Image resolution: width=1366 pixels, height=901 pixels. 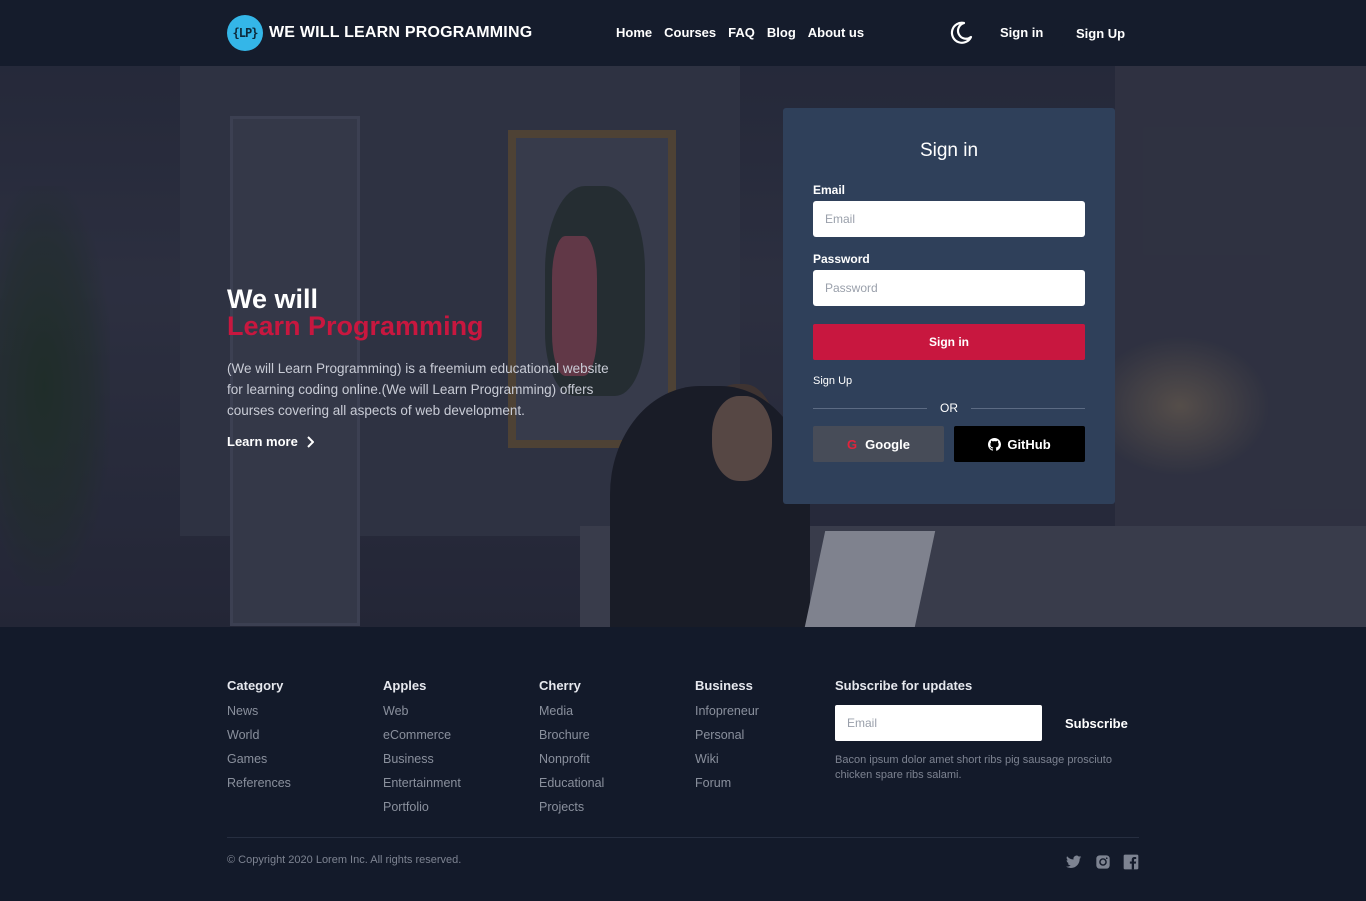 What do you see at coordinates (422, 735) in the screenshot?
I see `footer-link: eCommerce` at bounding box center [422, 735].